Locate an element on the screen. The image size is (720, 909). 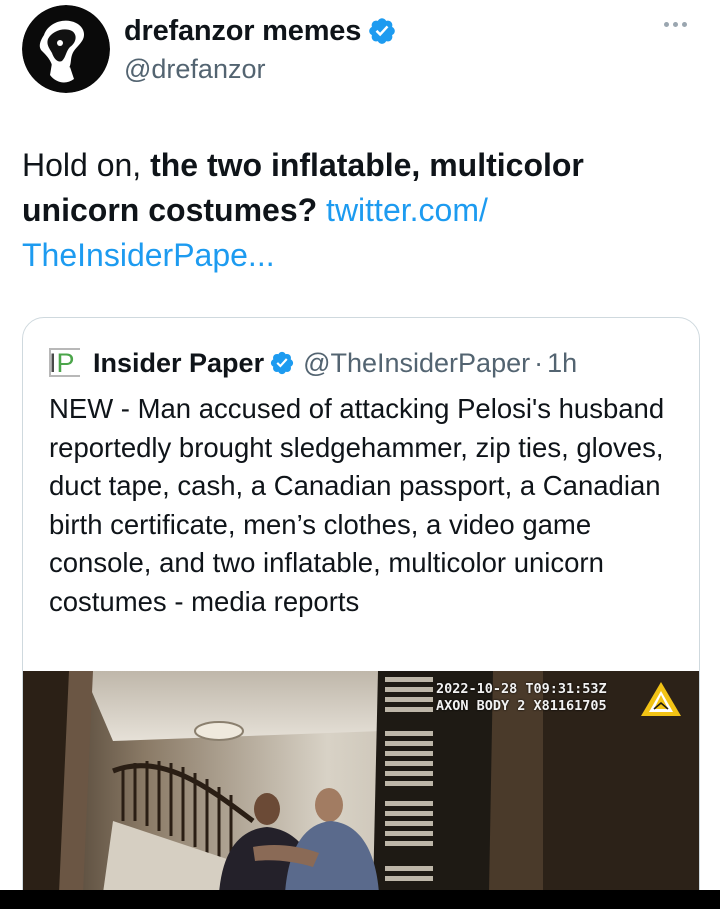
tweet-text-plain: Hold on, is located at coordinates (86, 165).